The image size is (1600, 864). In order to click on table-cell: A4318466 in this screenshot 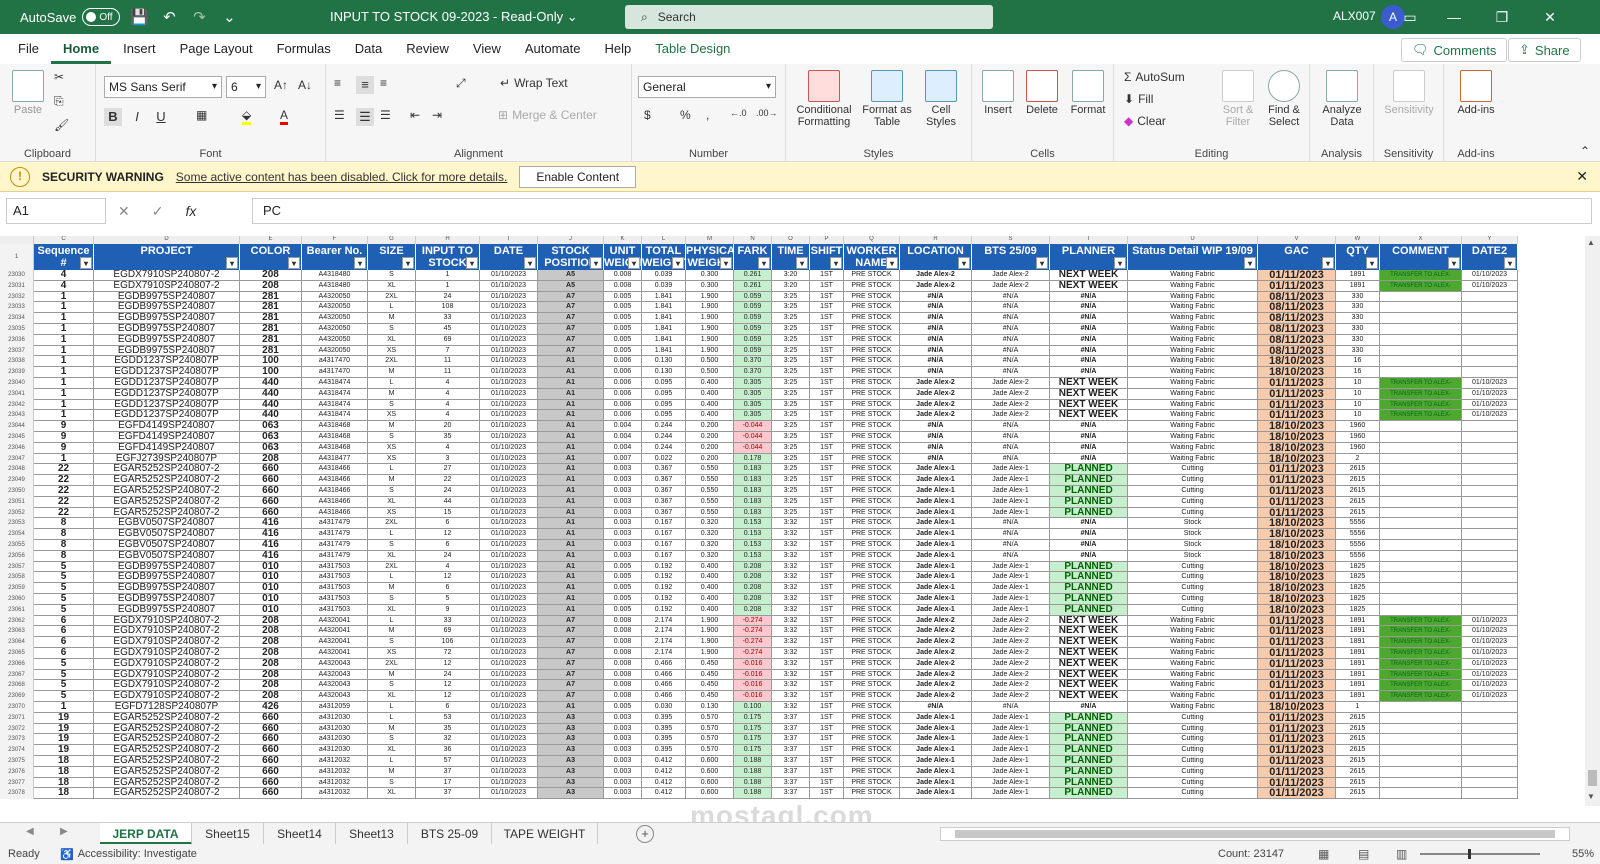, I will do `click(335, 480)`.